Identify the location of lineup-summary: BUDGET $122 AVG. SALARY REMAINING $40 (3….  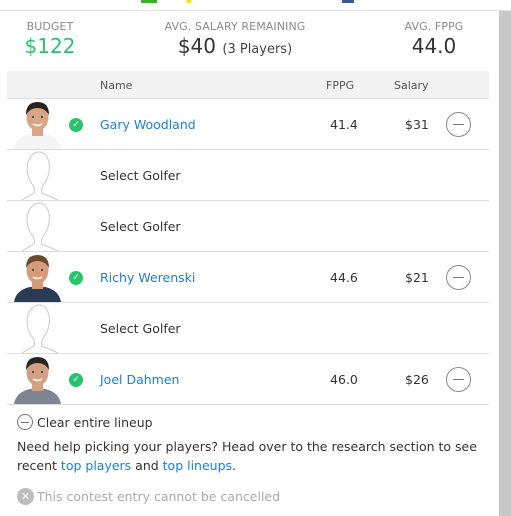
(249, 41).